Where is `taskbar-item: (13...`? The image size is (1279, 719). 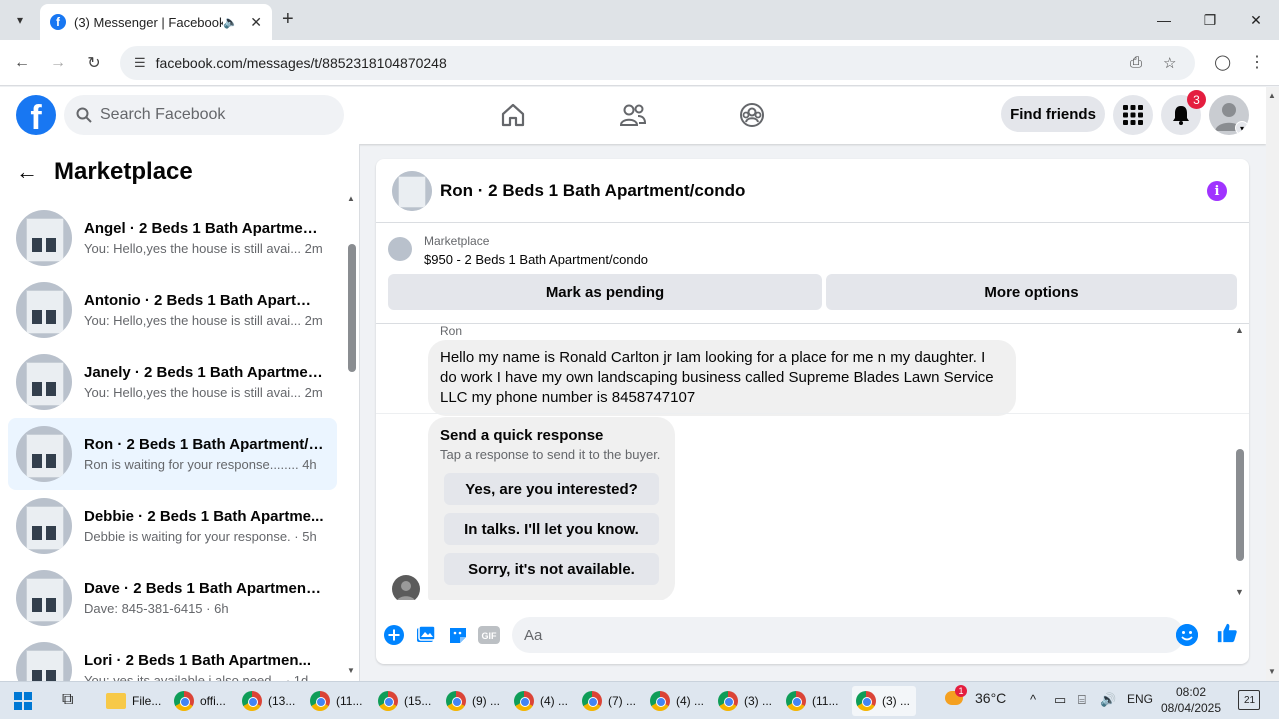
taskbar-item: (13... is located at coordinates (270, 701).